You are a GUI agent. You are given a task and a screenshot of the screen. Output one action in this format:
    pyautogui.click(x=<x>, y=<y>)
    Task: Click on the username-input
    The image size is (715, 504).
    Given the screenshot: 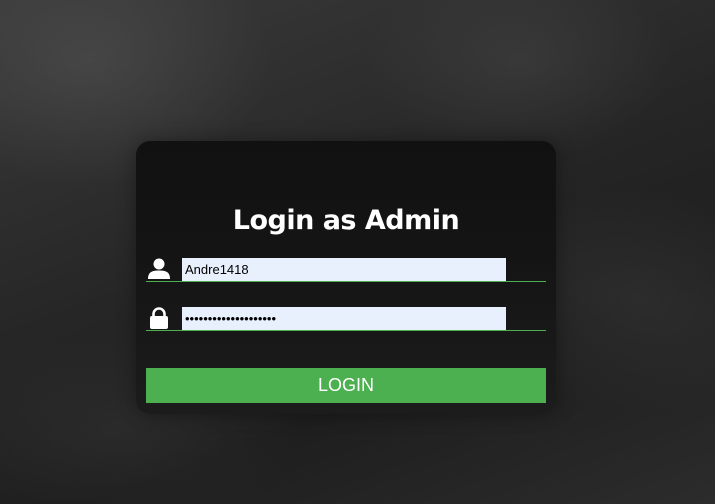 What is the action you would take?
    pyautogui.click(x=344, y=269)
    